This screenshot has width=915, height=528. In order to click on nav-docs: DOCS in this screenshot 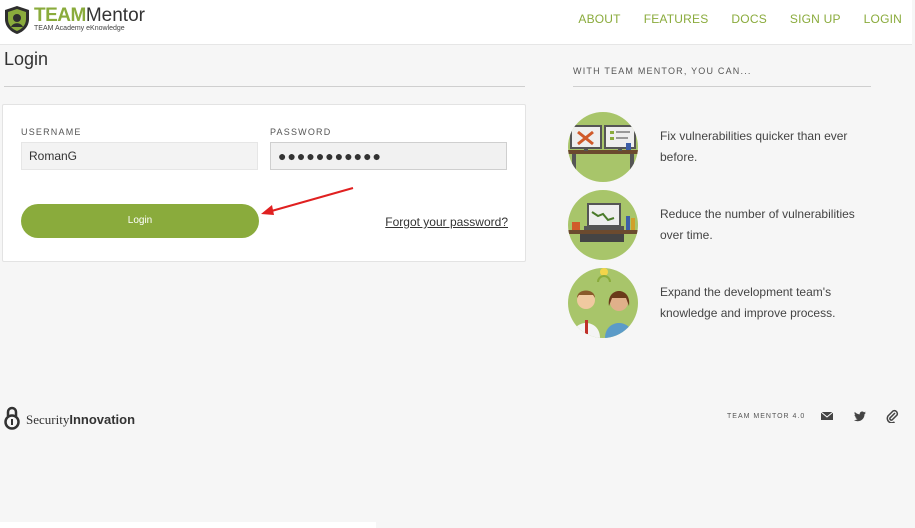, I will do `click(748, 19)`.